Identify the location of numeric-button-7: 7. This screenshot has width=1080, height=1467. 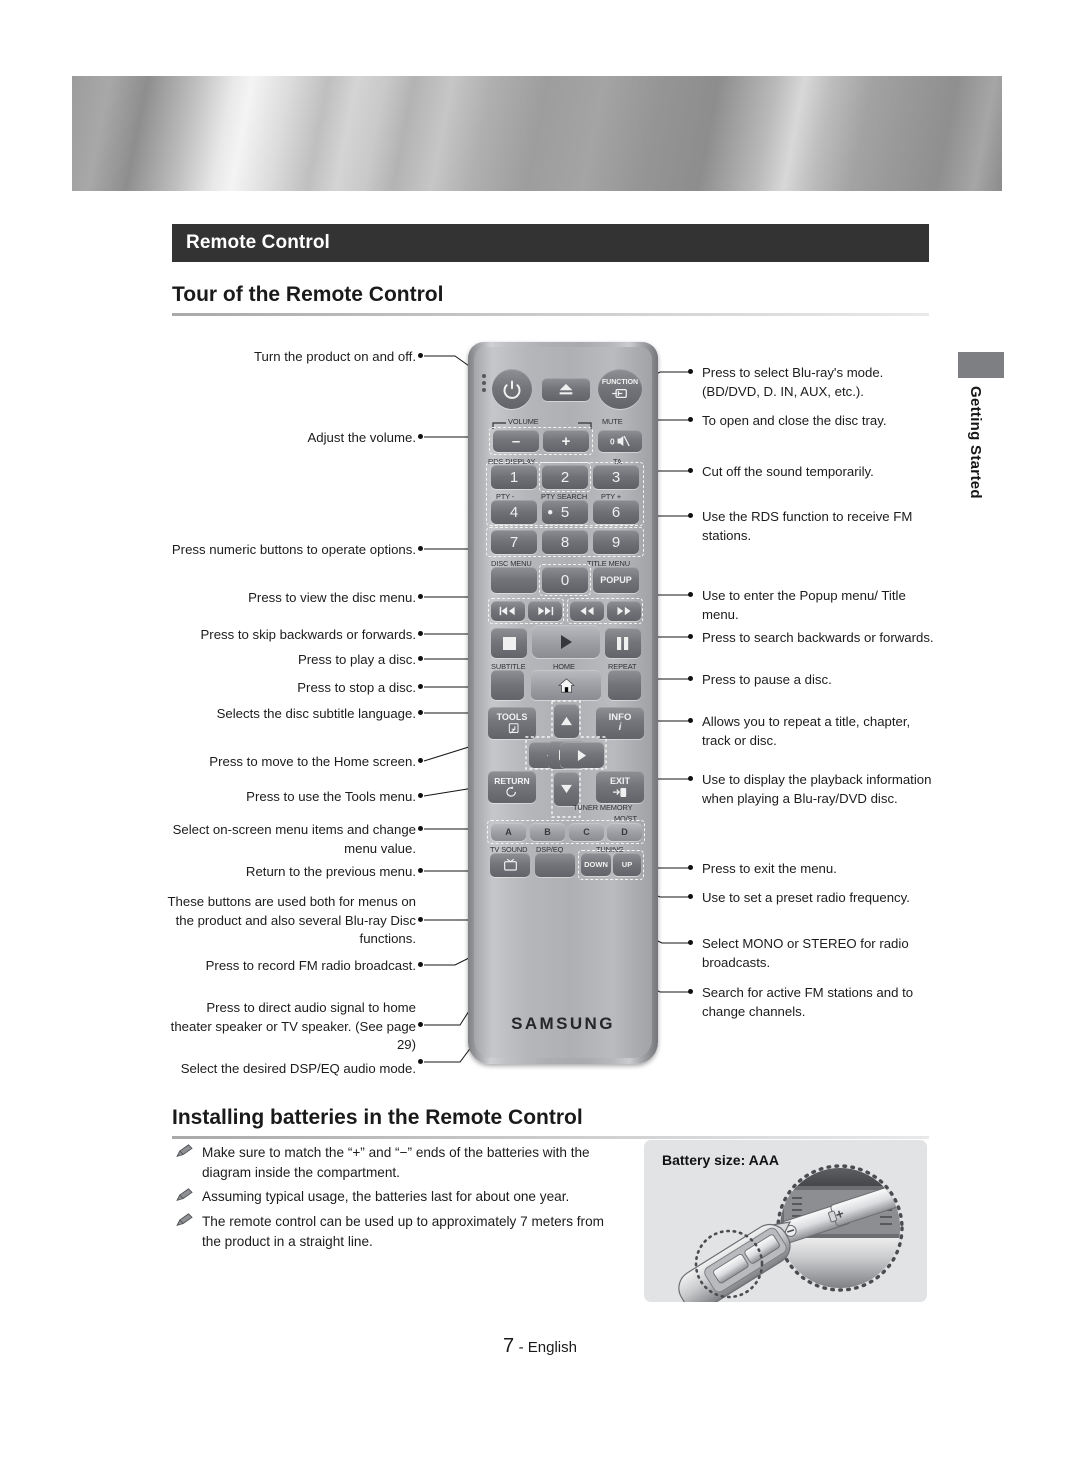
(514, 542).